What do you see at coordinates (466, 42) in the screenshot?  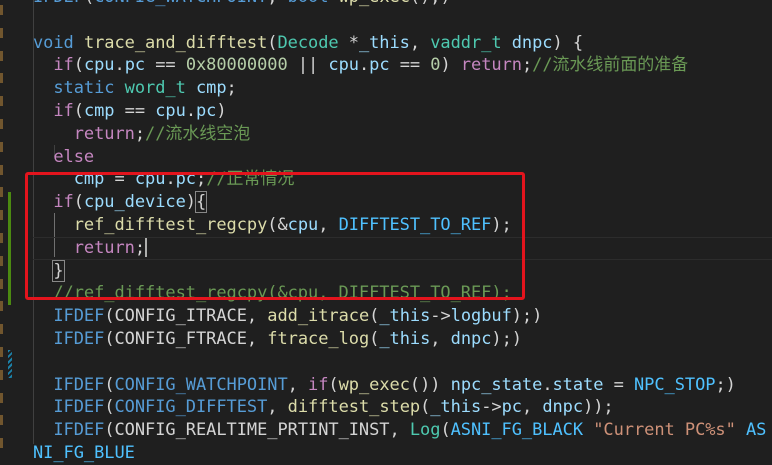 I see `code-token: vaddr_t` at bounding box center [466, 42].